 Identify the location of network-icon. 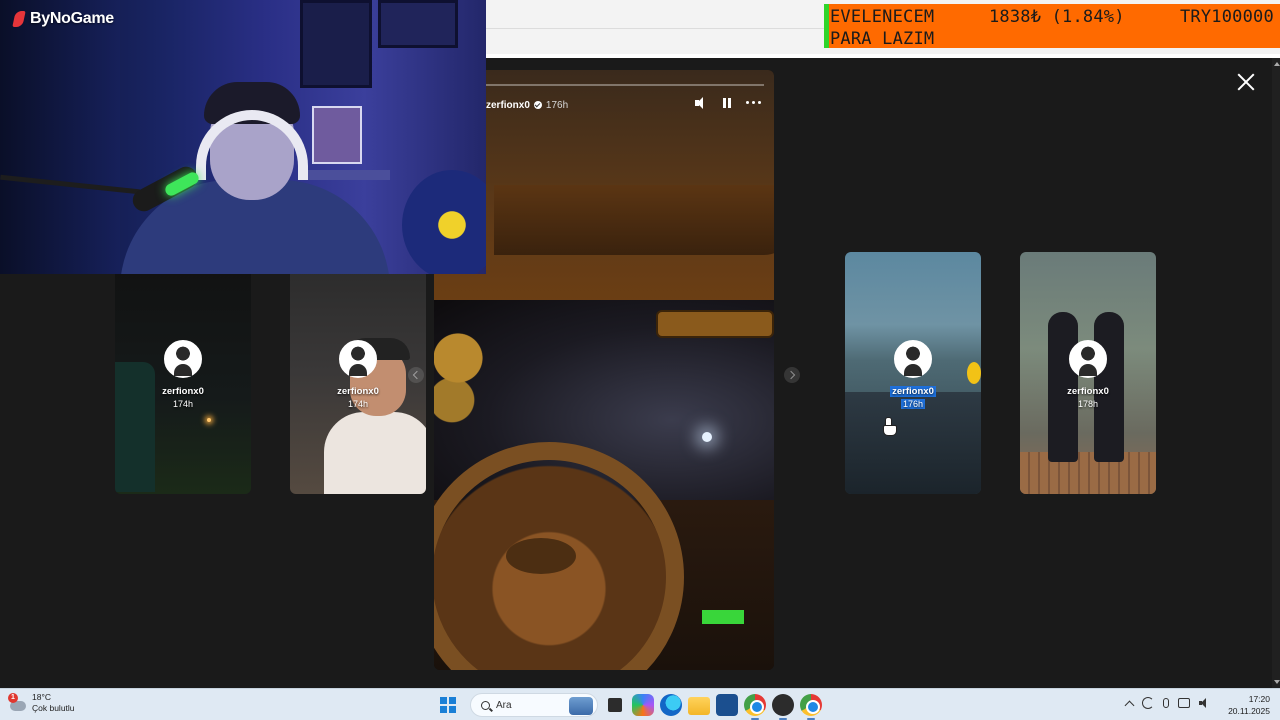
(1184, 703).